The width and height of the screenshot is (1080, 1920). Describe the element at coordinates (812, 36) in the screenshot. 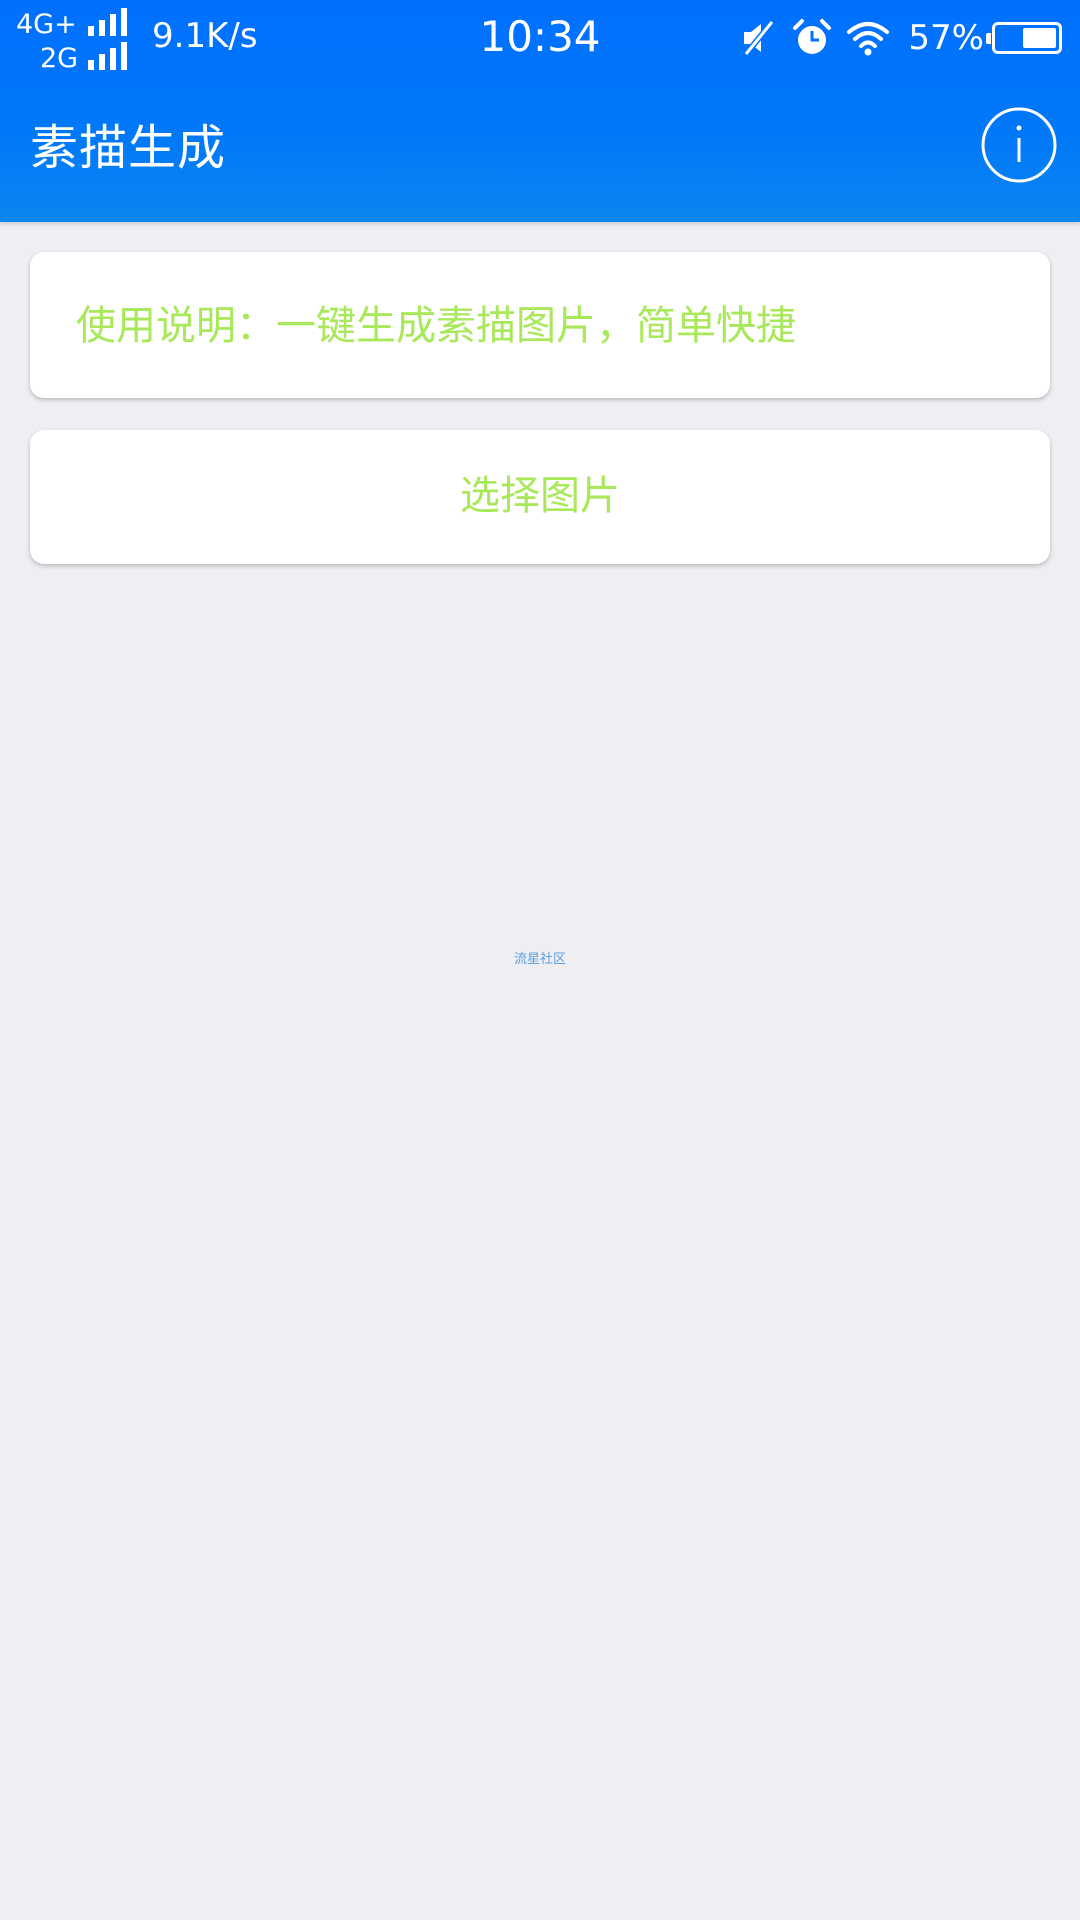

I see `alarm-icon` at that location.